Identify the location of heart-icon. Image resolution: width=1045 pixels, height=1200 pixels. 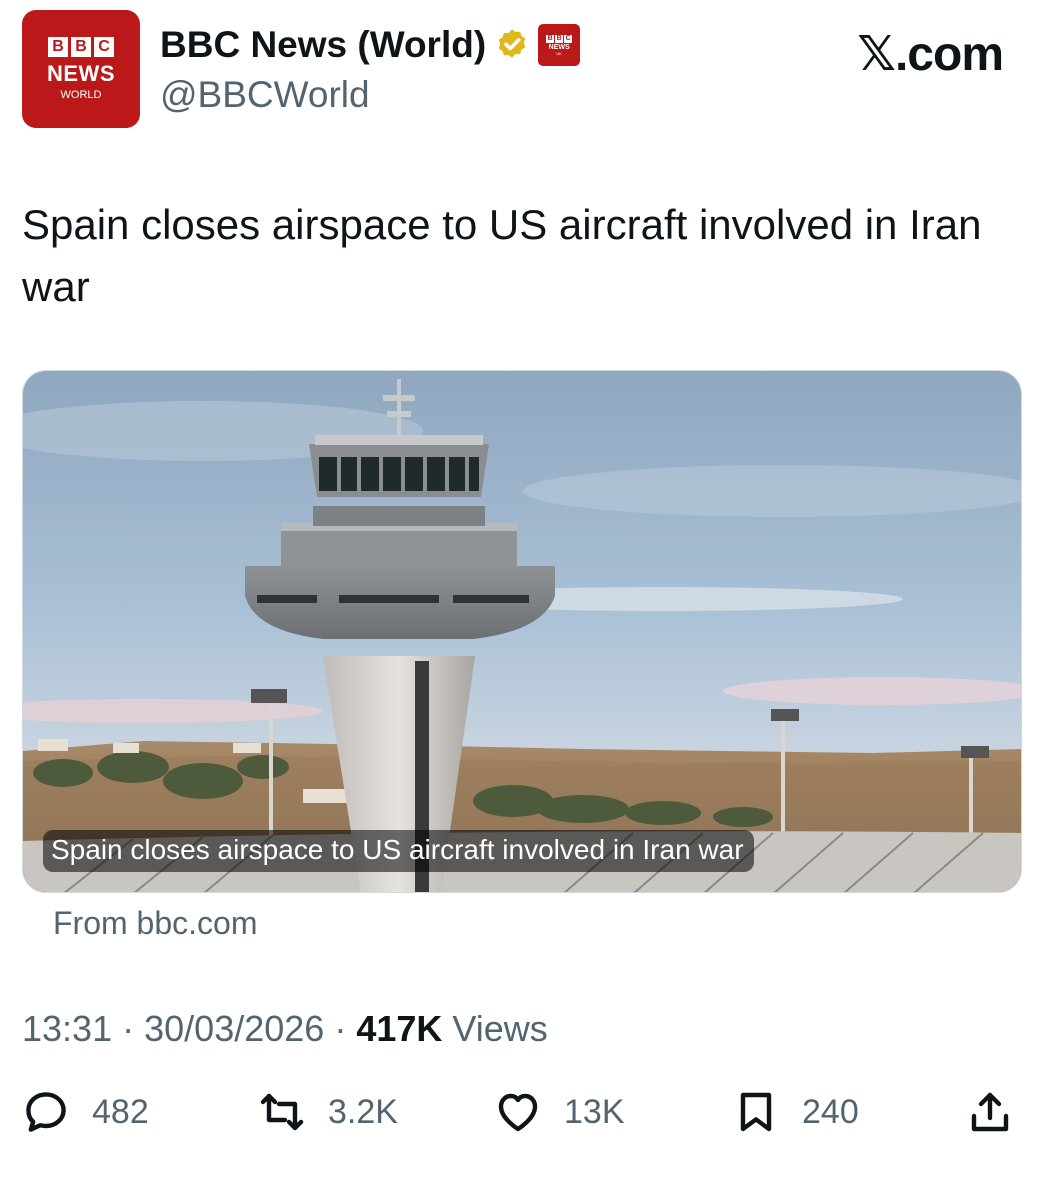
(518, 1112).